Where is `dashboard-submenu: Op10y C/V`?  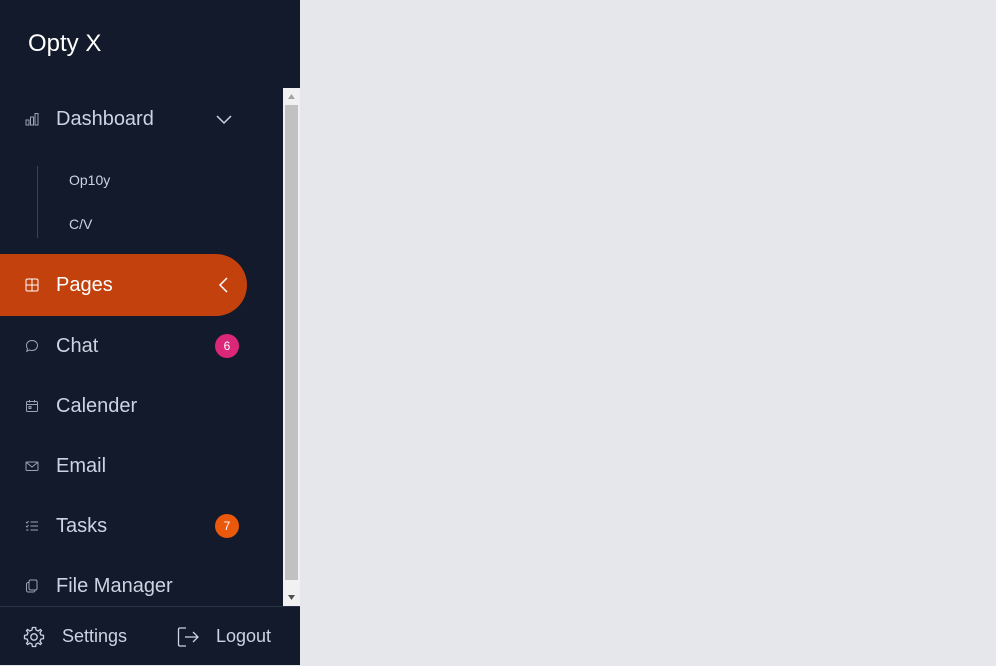
dashboard-submenu: Op10y C/V is located at coordinates (137, 202).